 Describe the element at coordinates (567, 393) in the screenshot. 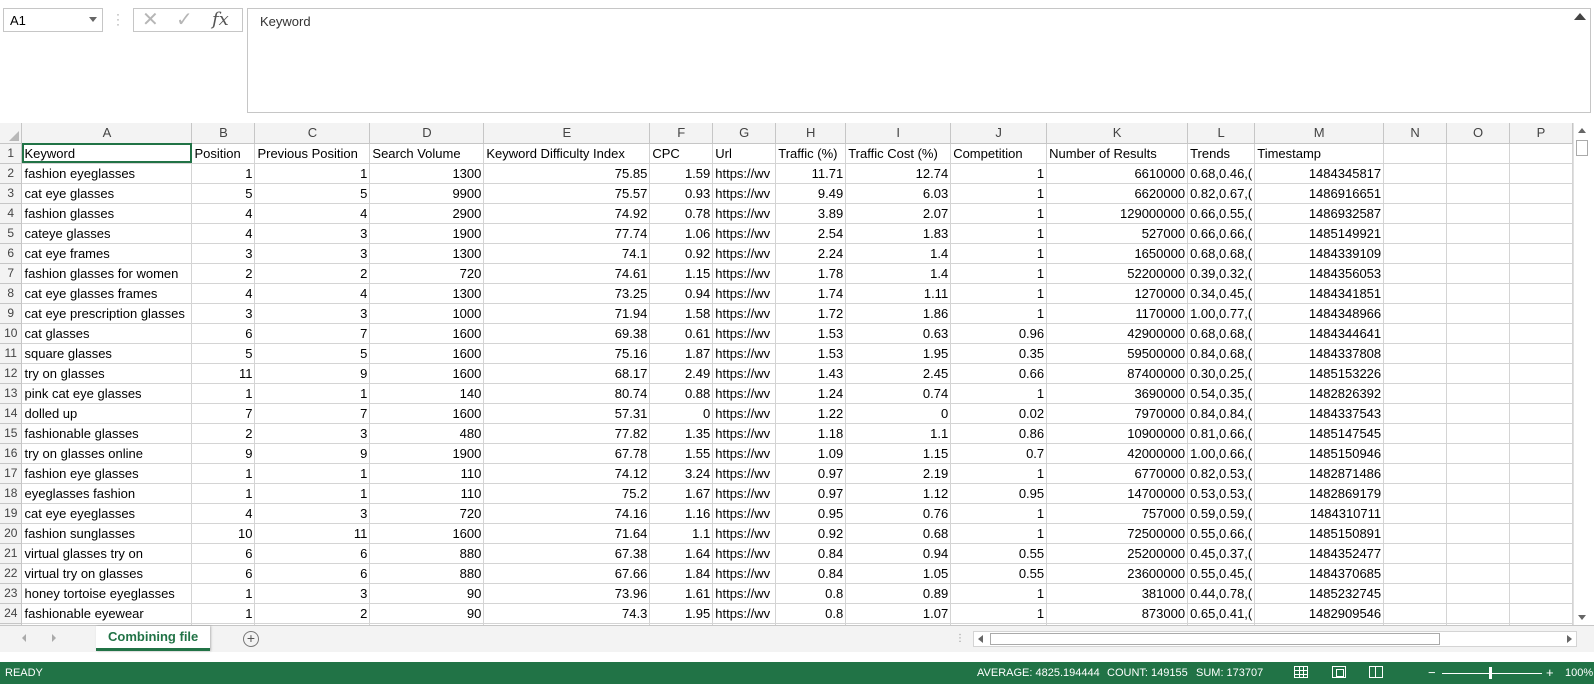

I see `cell-e13: 80.74` at that location.